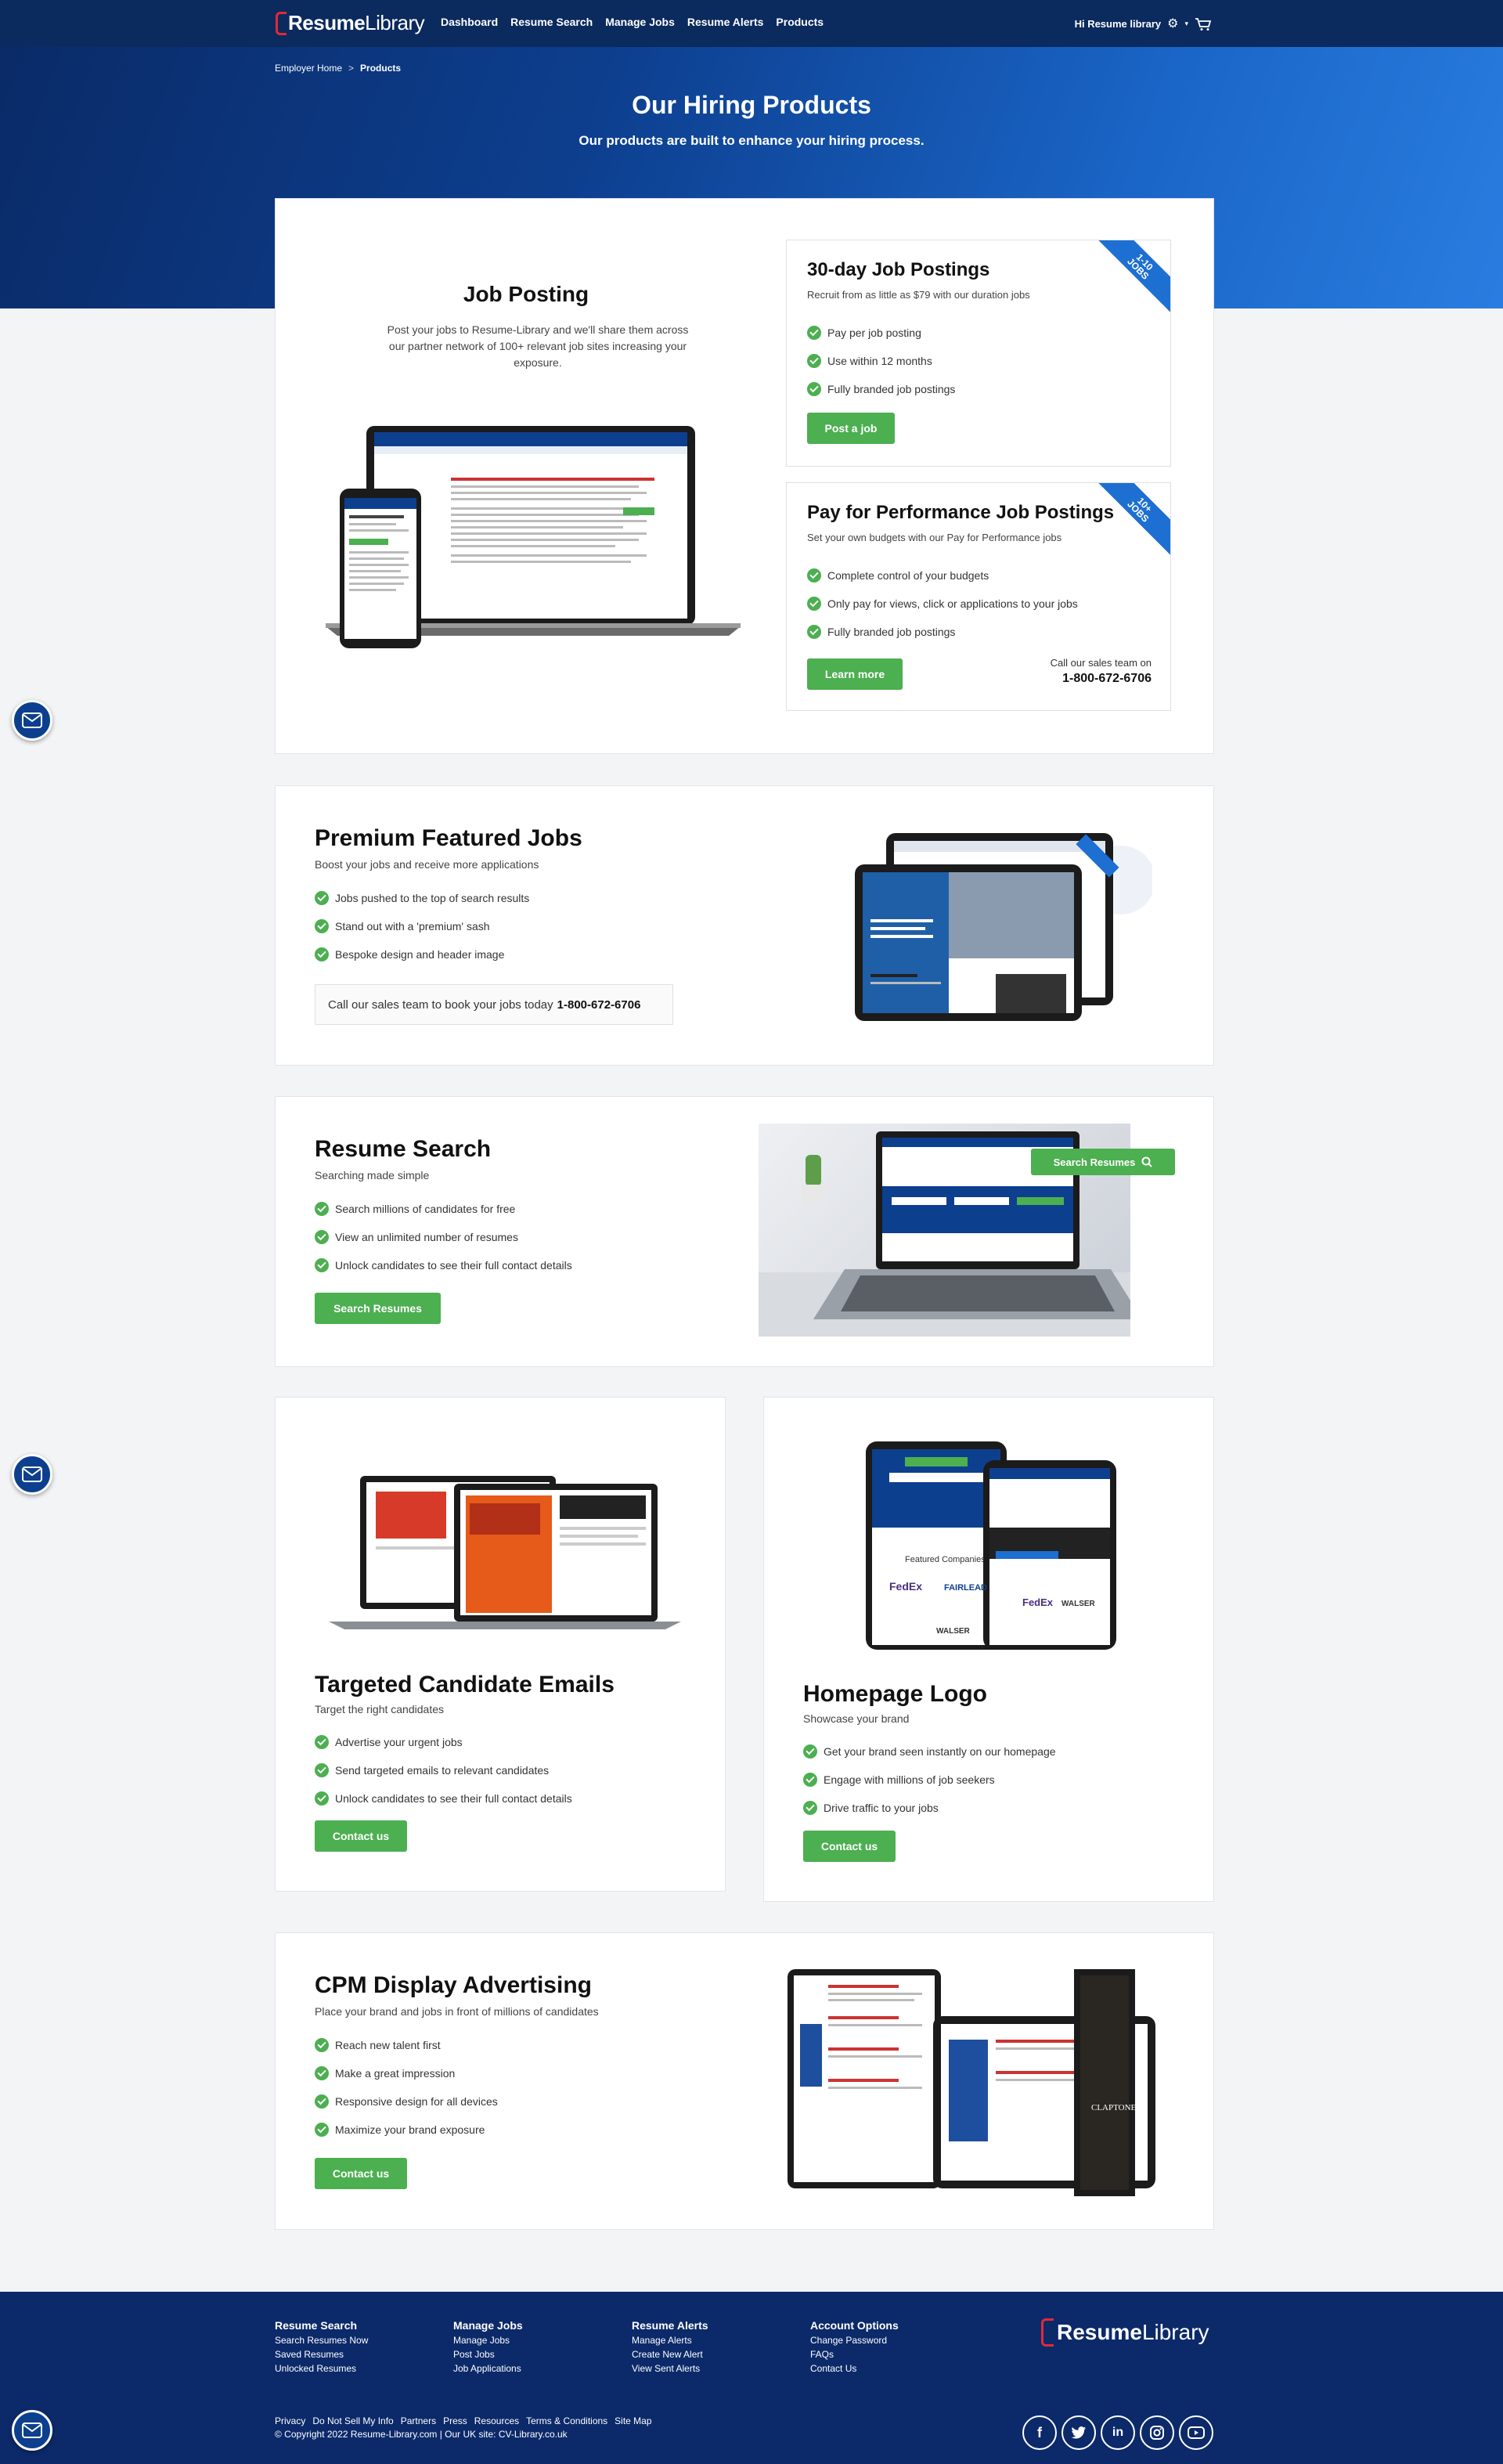 Image resolution: width=1503 pixels, height=2464 pixels. Describe the element at coordinates (418, 2420) in the screenshot. I see `footer-legal-link: Partners` at that location.